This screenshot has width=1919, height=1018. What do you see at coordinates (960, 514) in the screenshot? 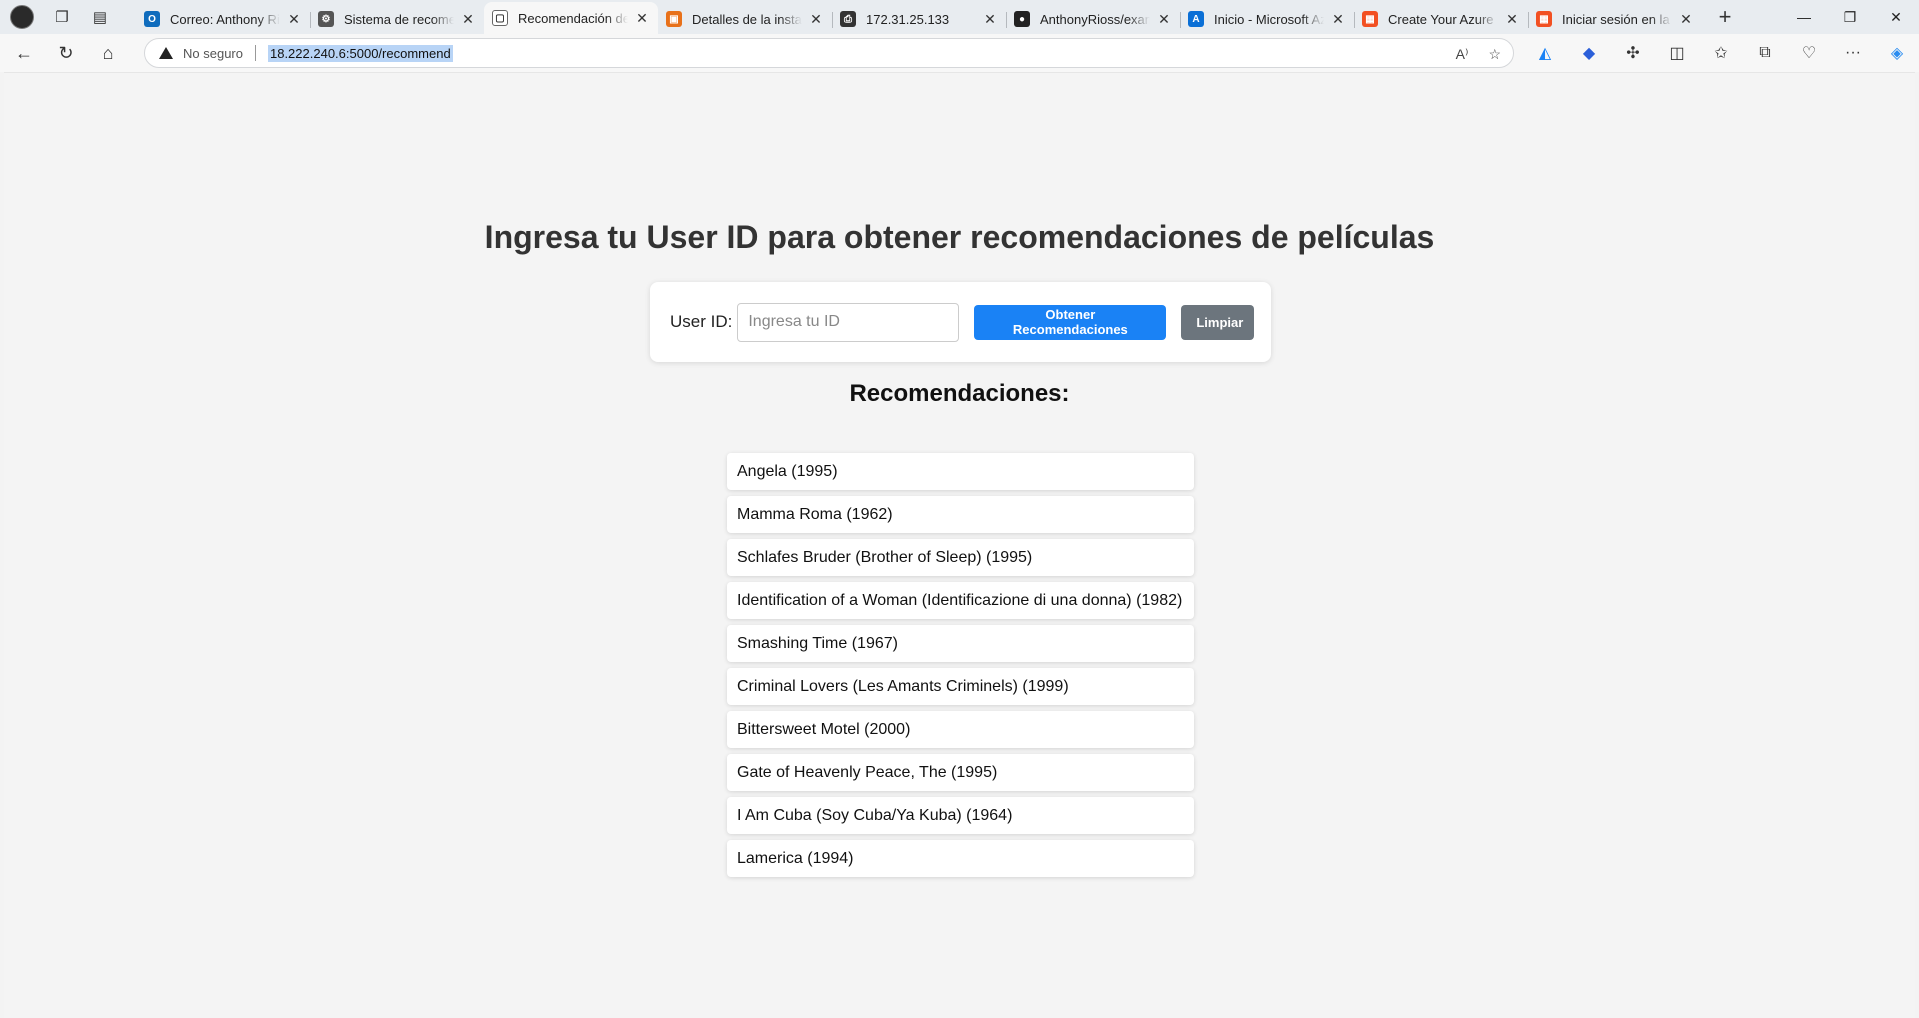
I see `recommendation-item: Mamma Roma (1962)` at bounding box center [960, 514].